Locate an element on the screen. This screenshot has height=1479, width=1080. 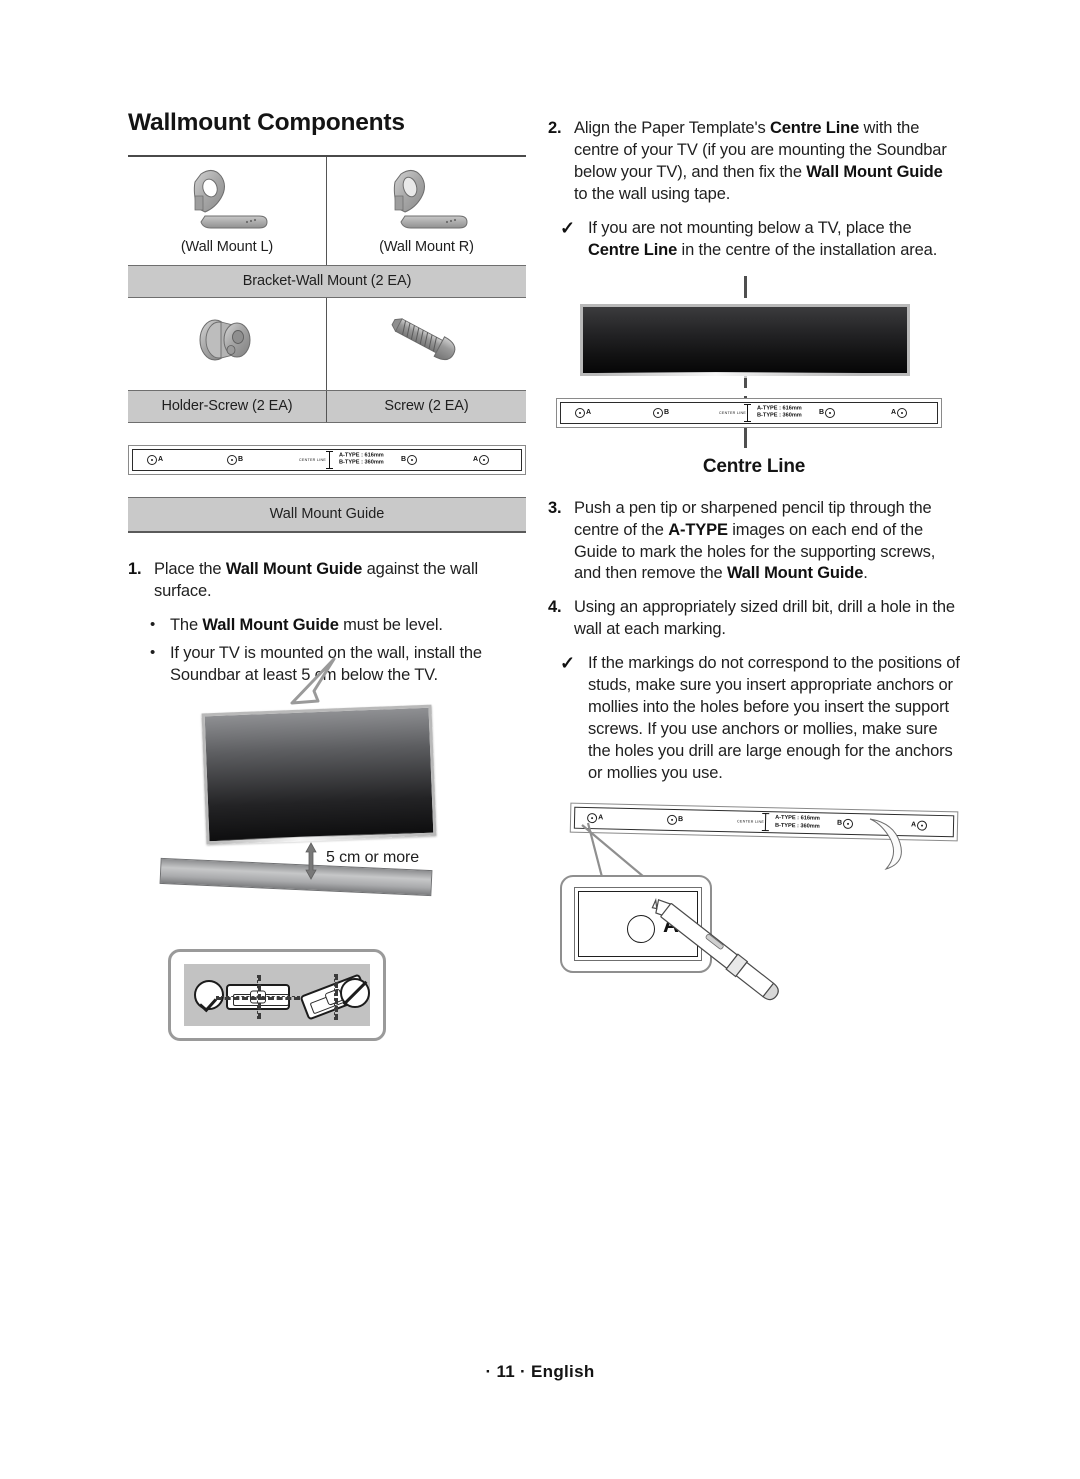
holder-screw-icon is located at coordinates (227, 337).